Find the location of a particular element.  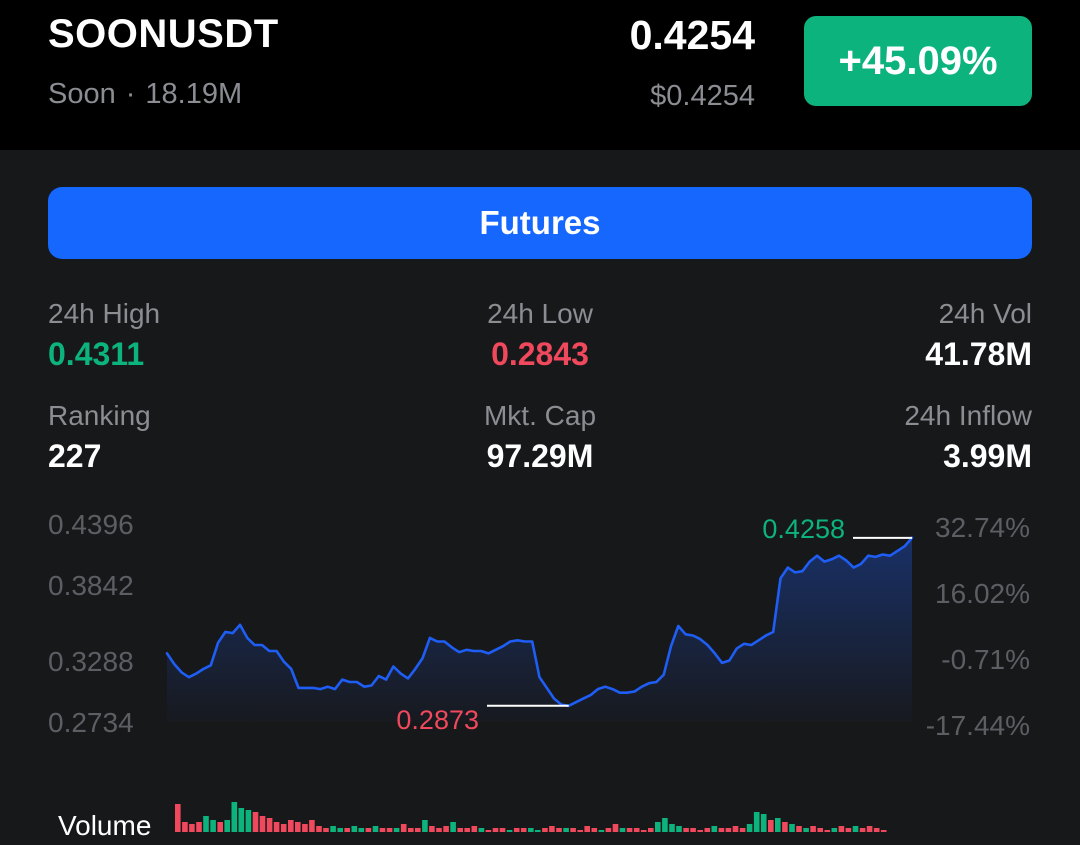

stat-value: 227 is located at coordinates (75, 456).